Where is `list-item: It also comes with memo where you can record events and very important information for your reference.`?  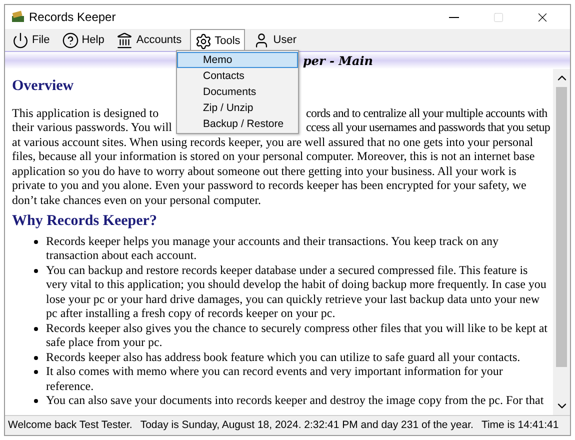 list-item: It also comes with memo where you can record events and very important information for your reference. is located at coordinates (275, 378).